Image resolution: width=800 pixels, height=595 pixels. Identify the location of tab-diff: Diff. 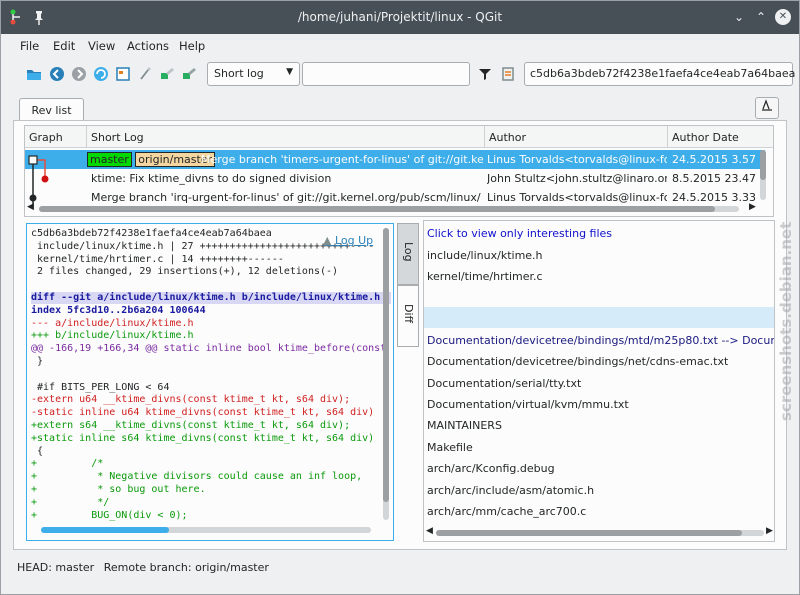
(408, 316).